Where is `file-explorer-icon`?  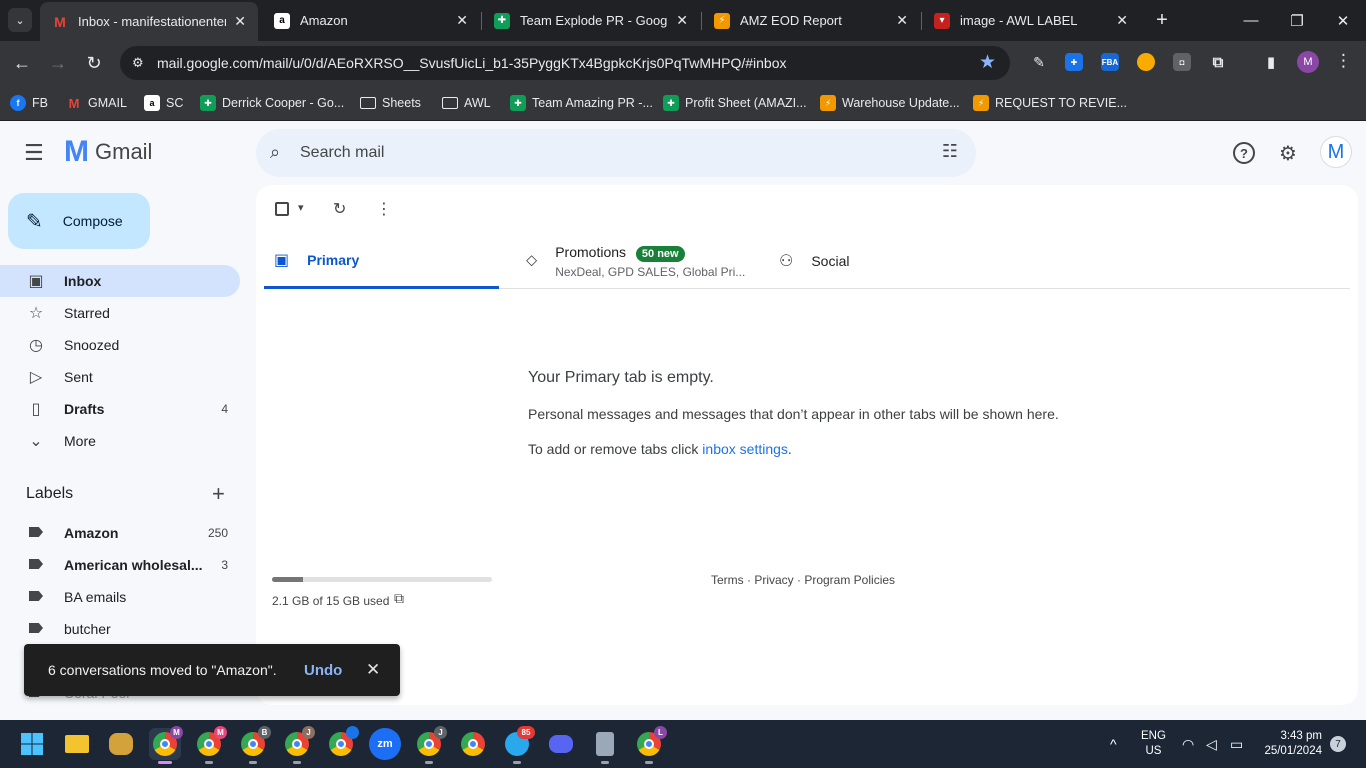 file-explorer-icon is located at coordinates (77, 744).